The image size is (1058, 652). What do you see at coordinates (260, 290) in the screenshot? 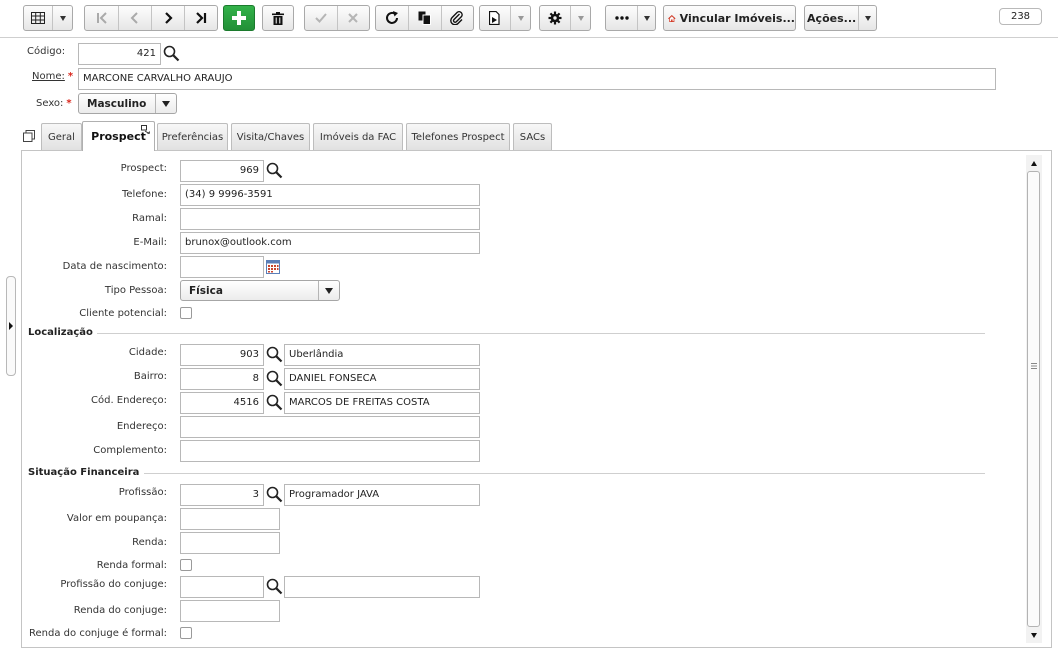
I see `tipo-pessoa-select: Física` at bounding box center [260, 290].